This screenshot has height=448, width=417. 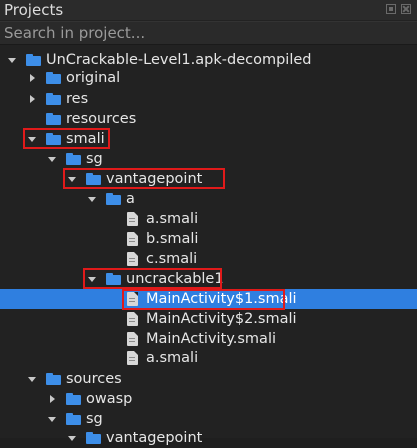 What do you see at coordinates (208, 239) in the screenshot?
I see `tree-item-b-smali: b.smali` at bounding box center [208, 239].